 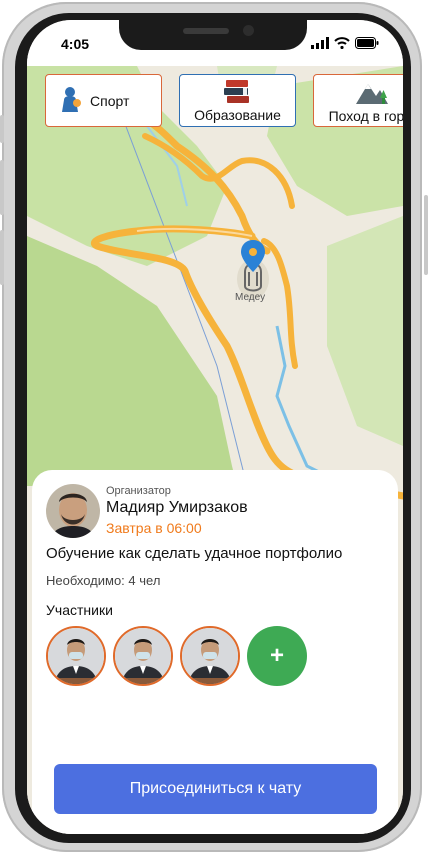 I want to click on event-title: Обучение как сделать удачное портфолио, so click(x=194, y=553).